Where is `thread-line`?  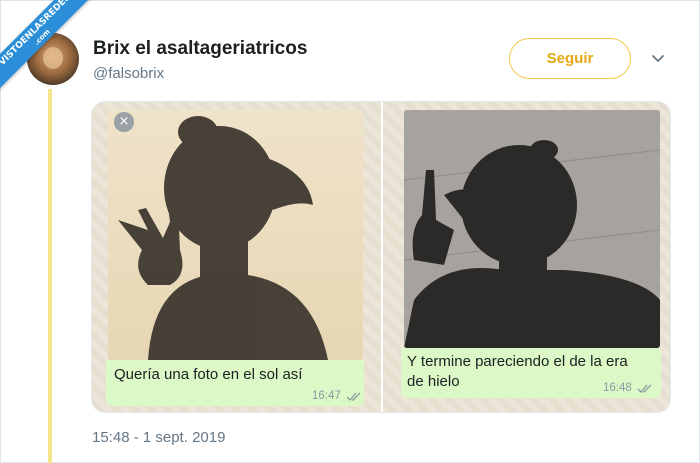
thread-line is located at coordinates (50, 276).